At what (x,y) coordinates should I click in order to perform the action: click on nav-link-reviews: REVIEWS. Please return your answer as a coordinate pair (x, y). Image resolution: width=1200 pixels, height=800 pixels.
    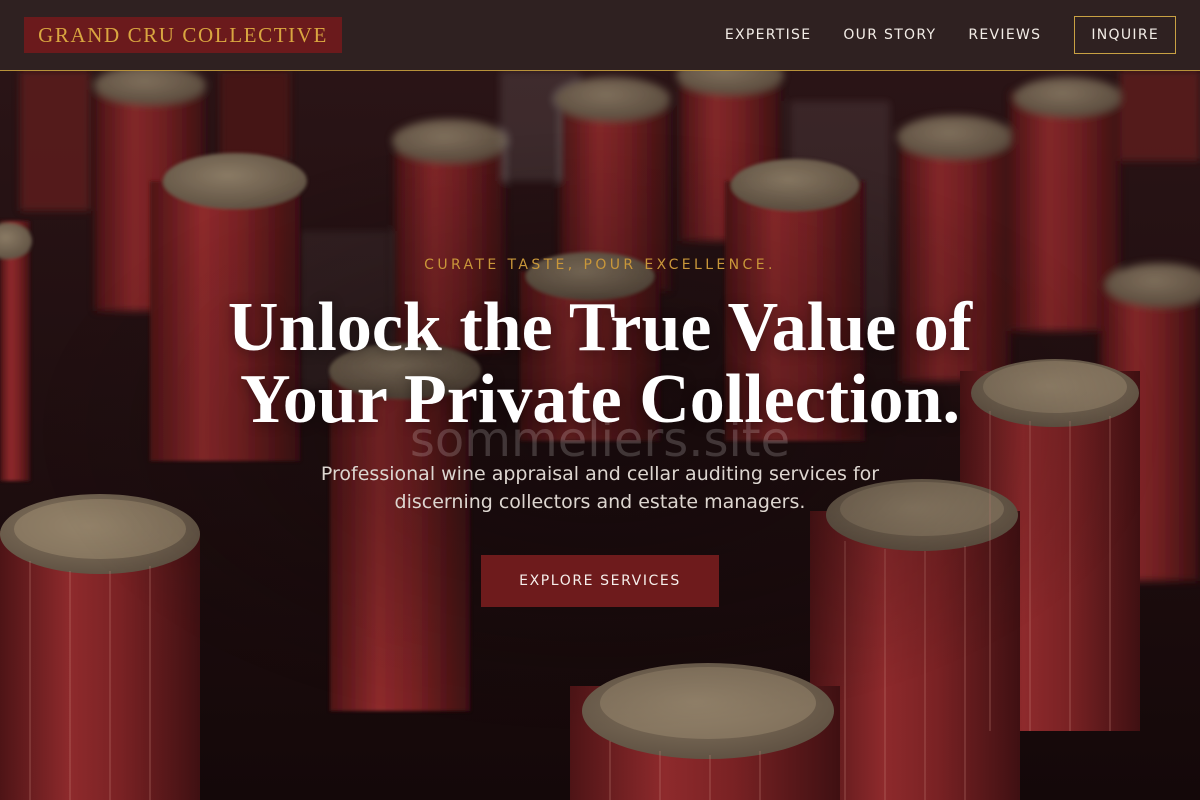
    Looking at the image, I should click on (1004, 35).